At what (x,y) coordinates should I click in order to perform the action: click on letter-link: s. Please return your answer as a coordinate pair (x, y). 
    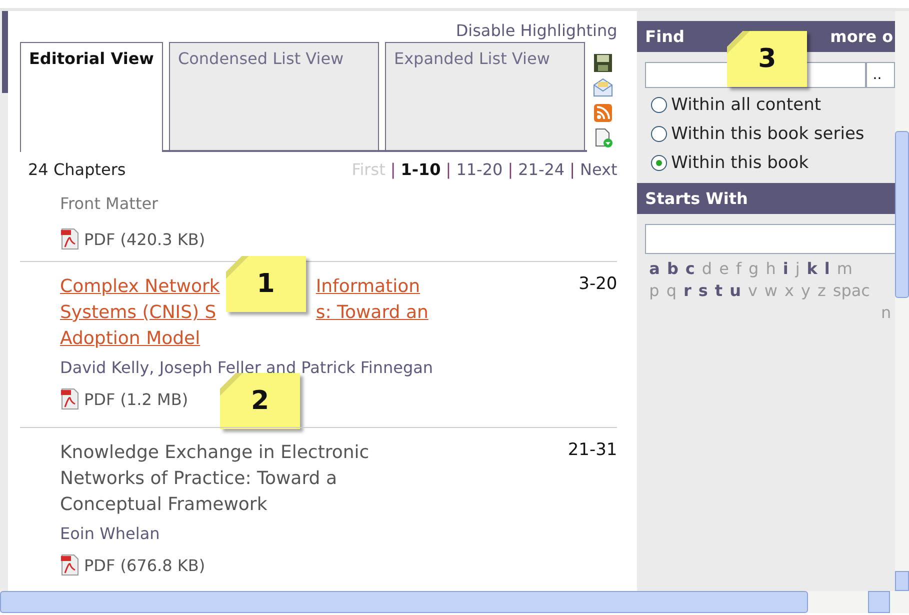
    Looking at the image, I should click on (703, 291).